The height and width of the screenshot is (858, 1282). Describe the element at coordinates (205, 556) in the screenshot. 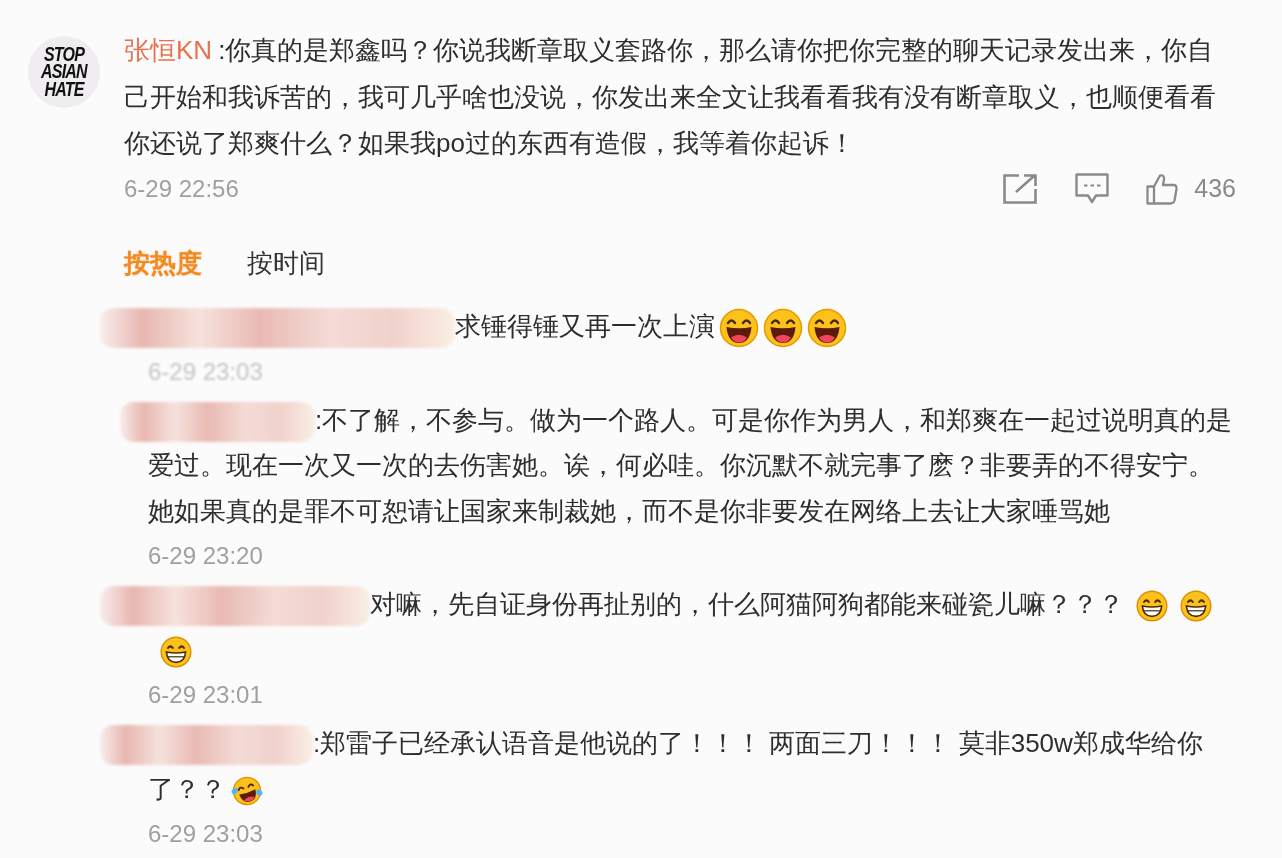

I see `timestamp: 6-29 23:20` at that location.